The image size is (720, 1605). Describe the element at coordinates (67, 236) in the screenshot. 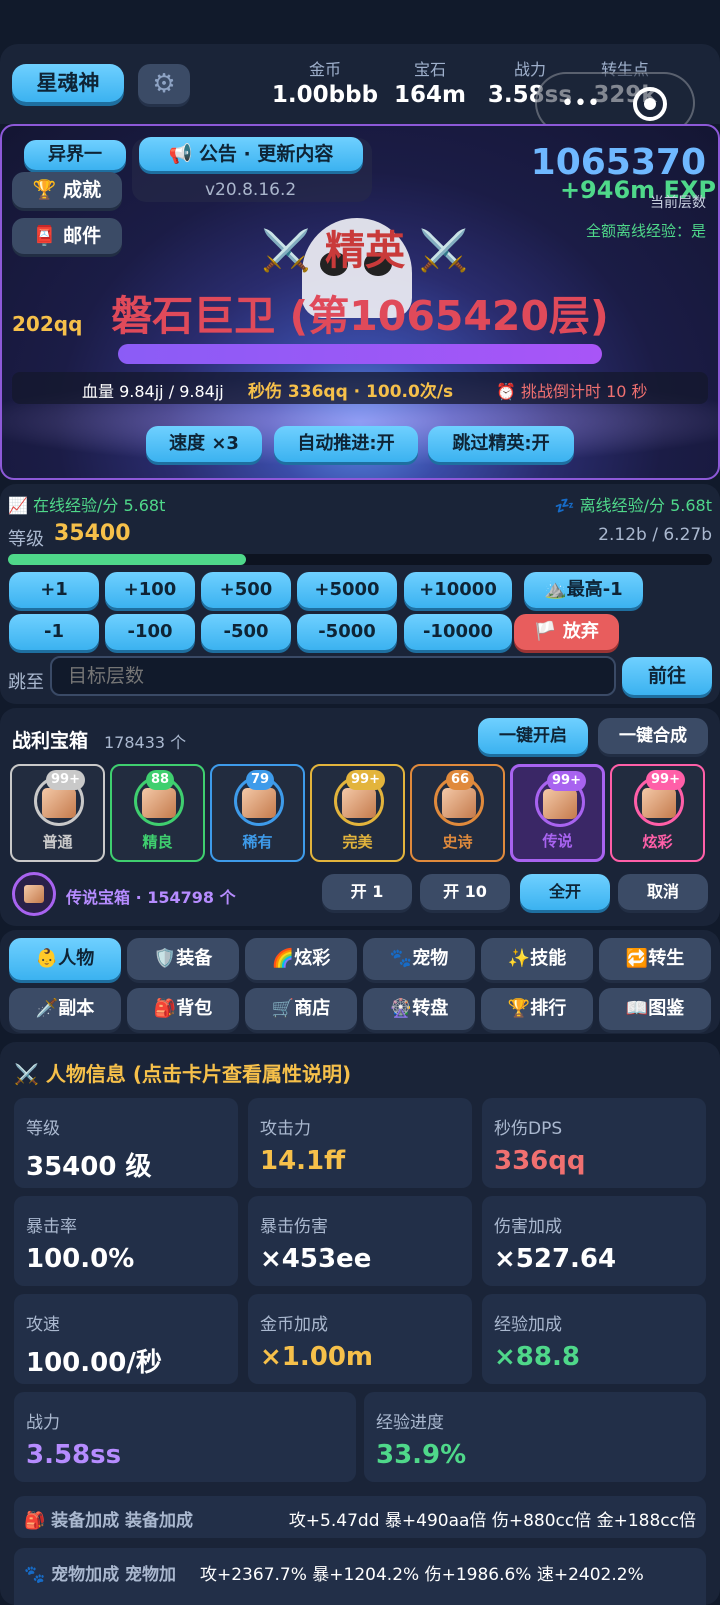

I see `mail-button: 📮 邮件` at that location.